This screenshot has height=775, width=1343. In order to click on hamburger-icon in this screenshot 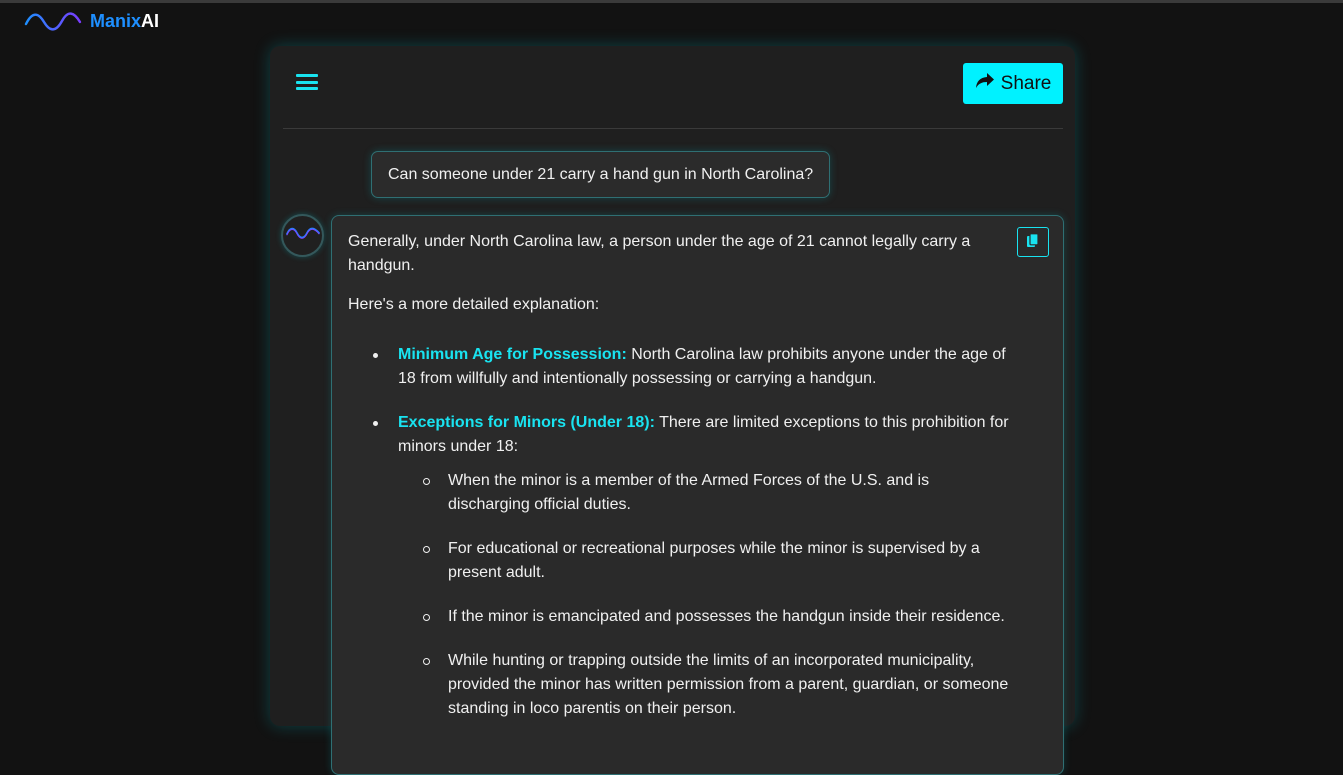, I will do `click(307, 82)`.